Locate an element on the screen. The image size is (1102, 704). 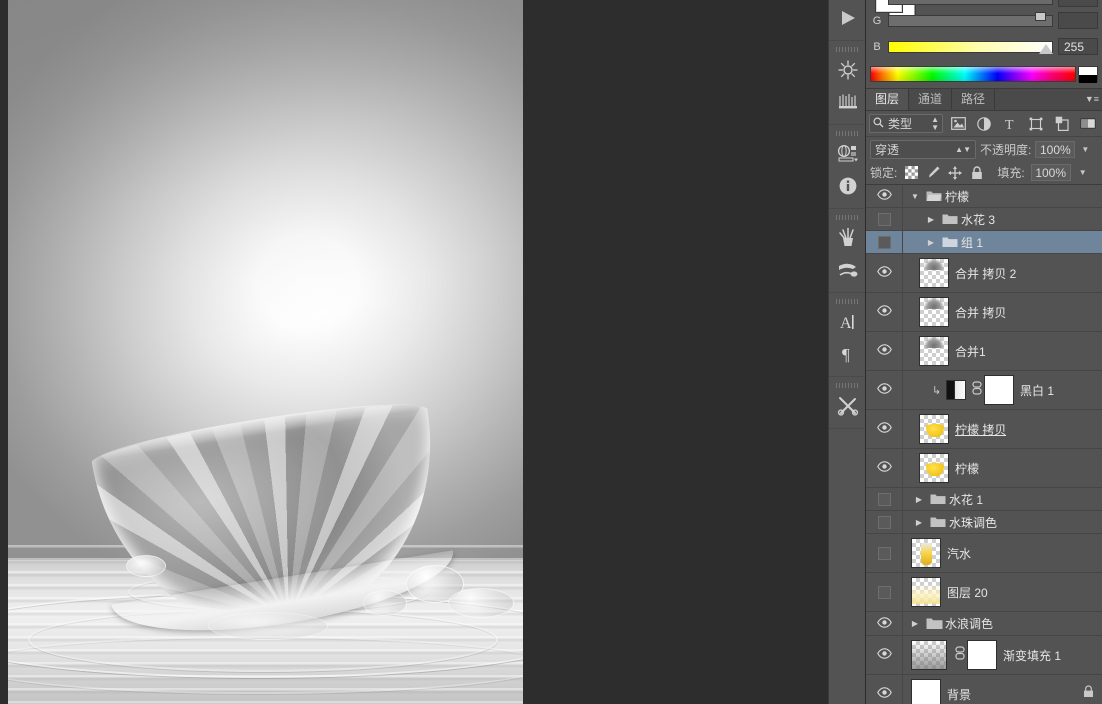
history-snapshot-icon is located at coordinates (848, 70).